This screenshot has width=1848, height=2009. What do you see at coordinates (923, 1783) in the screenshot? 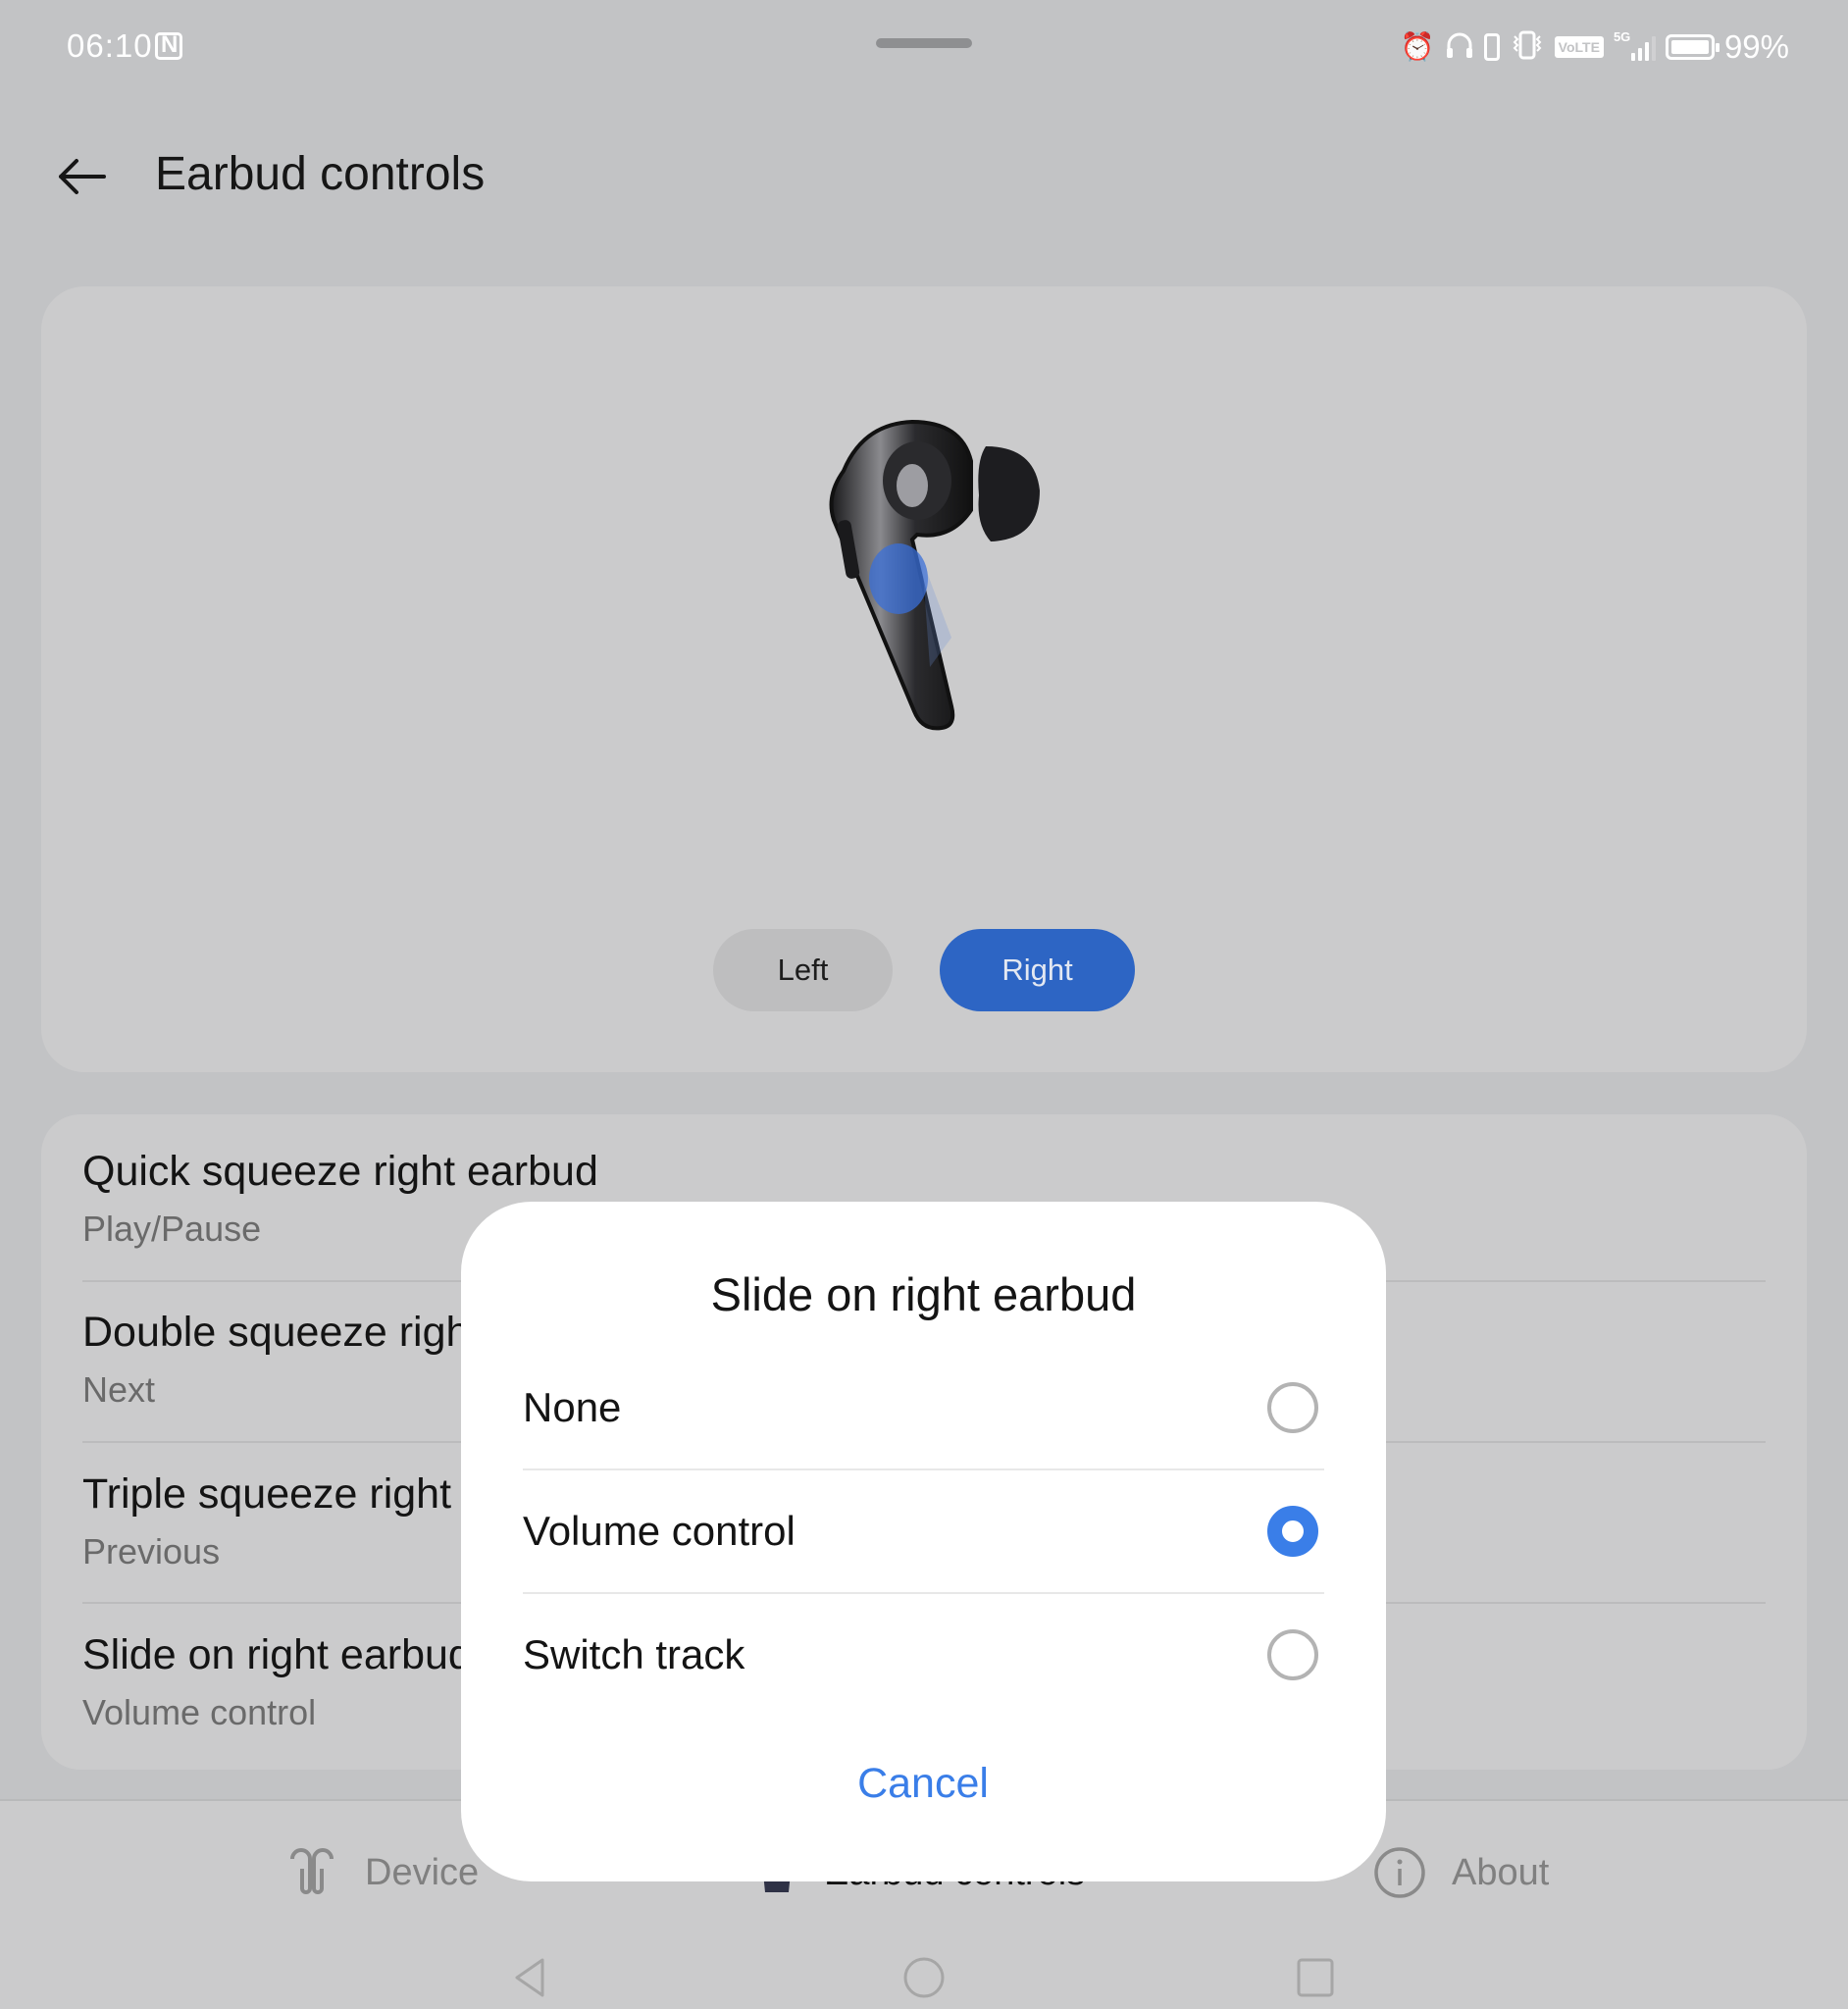
I see `cancel-button: Cancel` at bounding box center [923, 1783].